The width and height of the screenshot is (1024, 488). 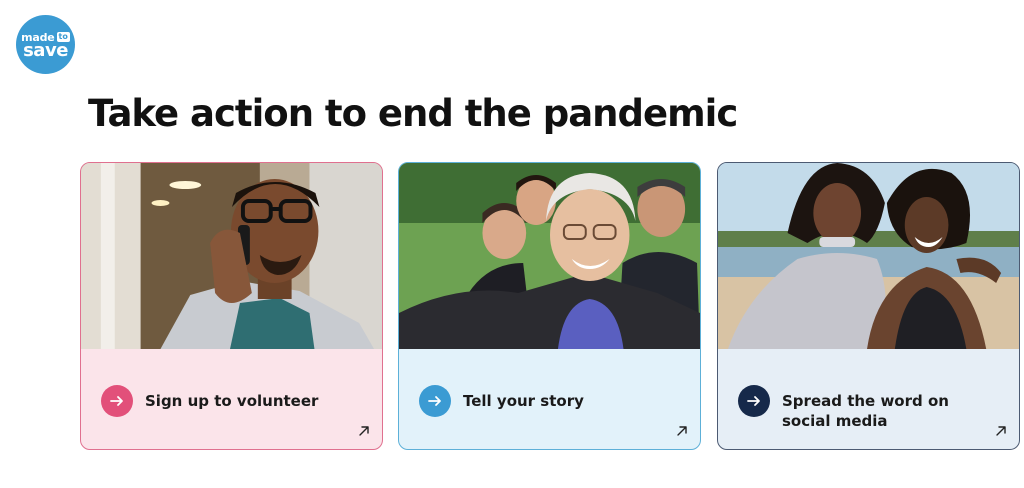 What do you see at coordinates (523, 398) in the screenshot?
I see `card-label: Tell your story` at bounding box center [523, 398].